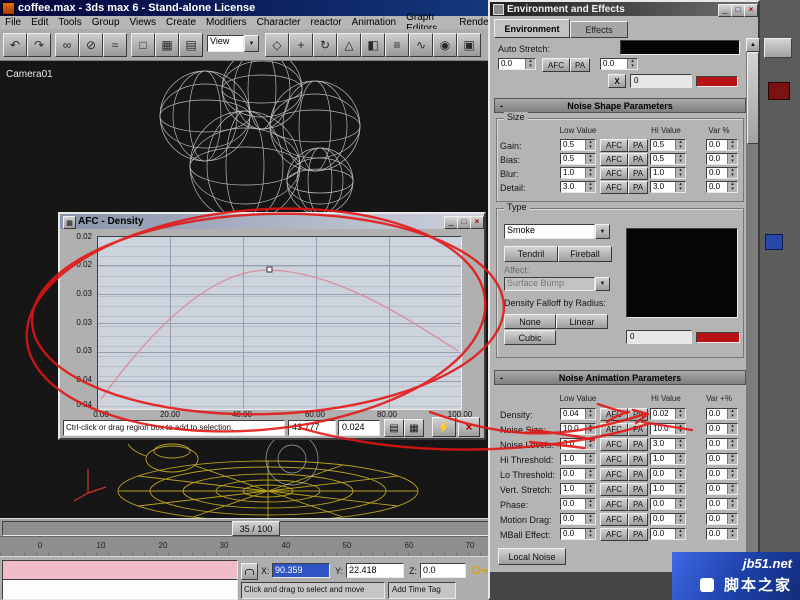 The width and height of the screenshot is (800, 600). What do you see at coordinates (573, 414) in the screenshot?
I see `value: 0.04` at bounding box center [573, 414].